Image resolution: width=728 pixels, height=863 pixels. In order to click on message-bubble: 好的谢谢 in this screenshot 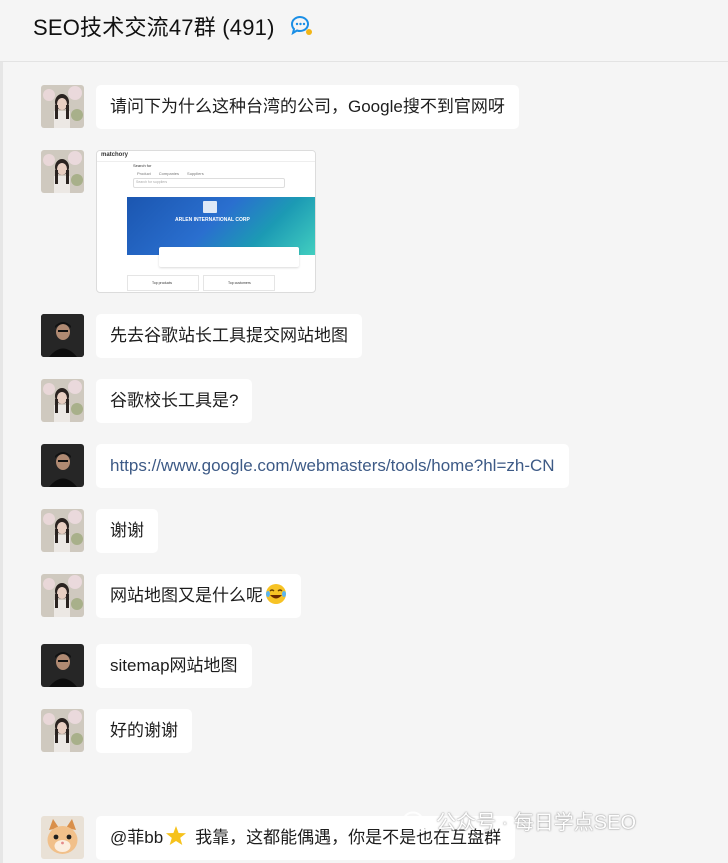, I will do `click(144, 731)`.